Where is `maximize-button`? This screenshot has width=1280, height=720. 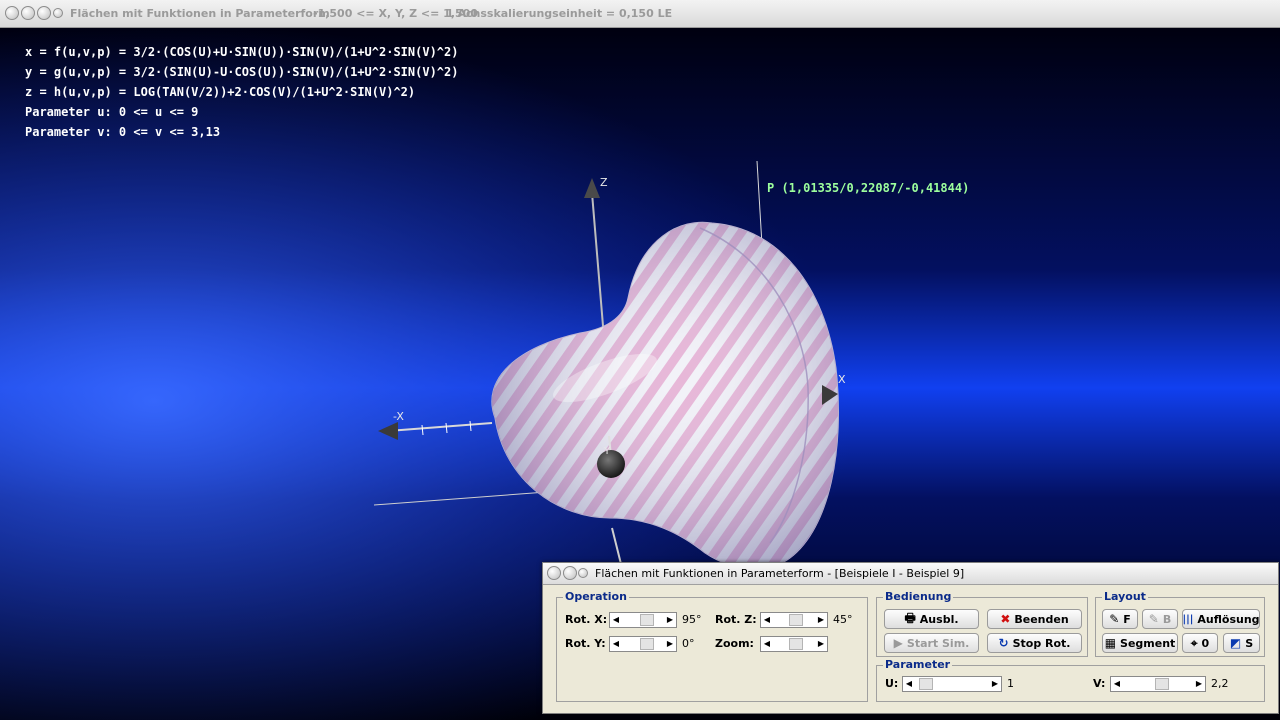 maximize-button is located at coordinates (44, 13).